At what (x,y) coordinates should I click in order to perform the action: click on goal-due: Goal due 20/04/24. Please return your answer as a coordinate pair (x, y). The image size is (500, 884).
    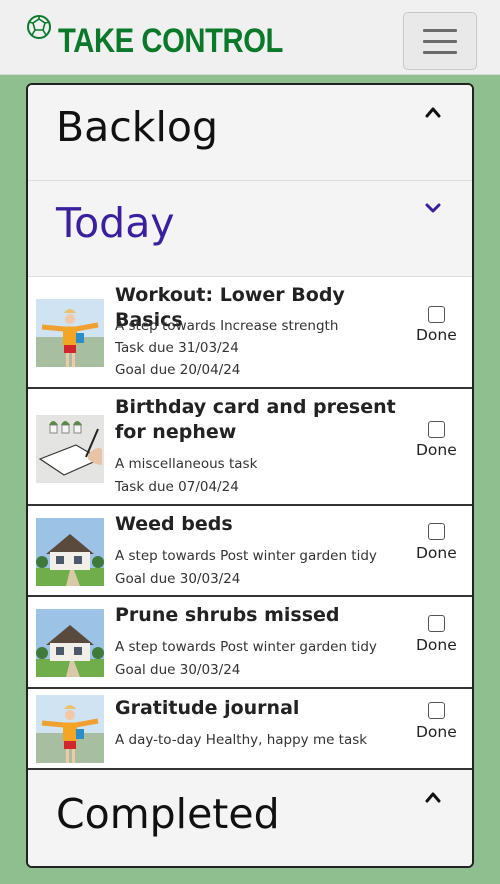
    Looking at the image, I should click on (178, 370).